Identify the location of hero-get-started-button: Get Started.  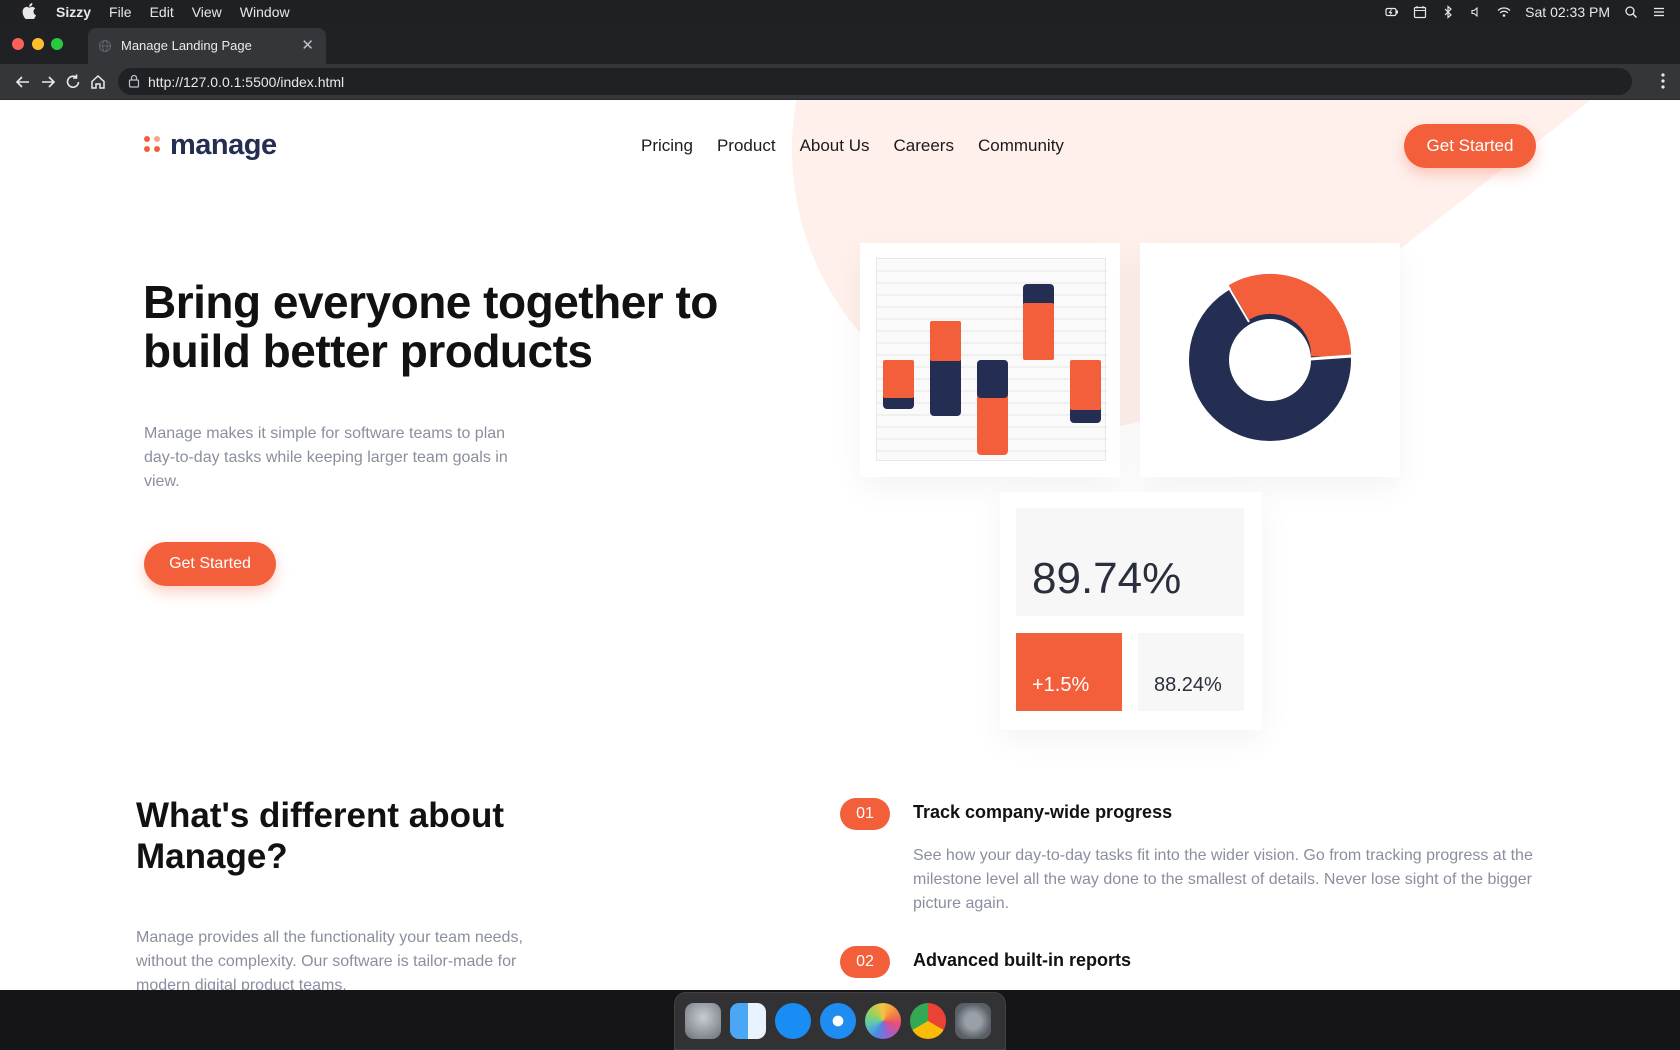
(210, 564).